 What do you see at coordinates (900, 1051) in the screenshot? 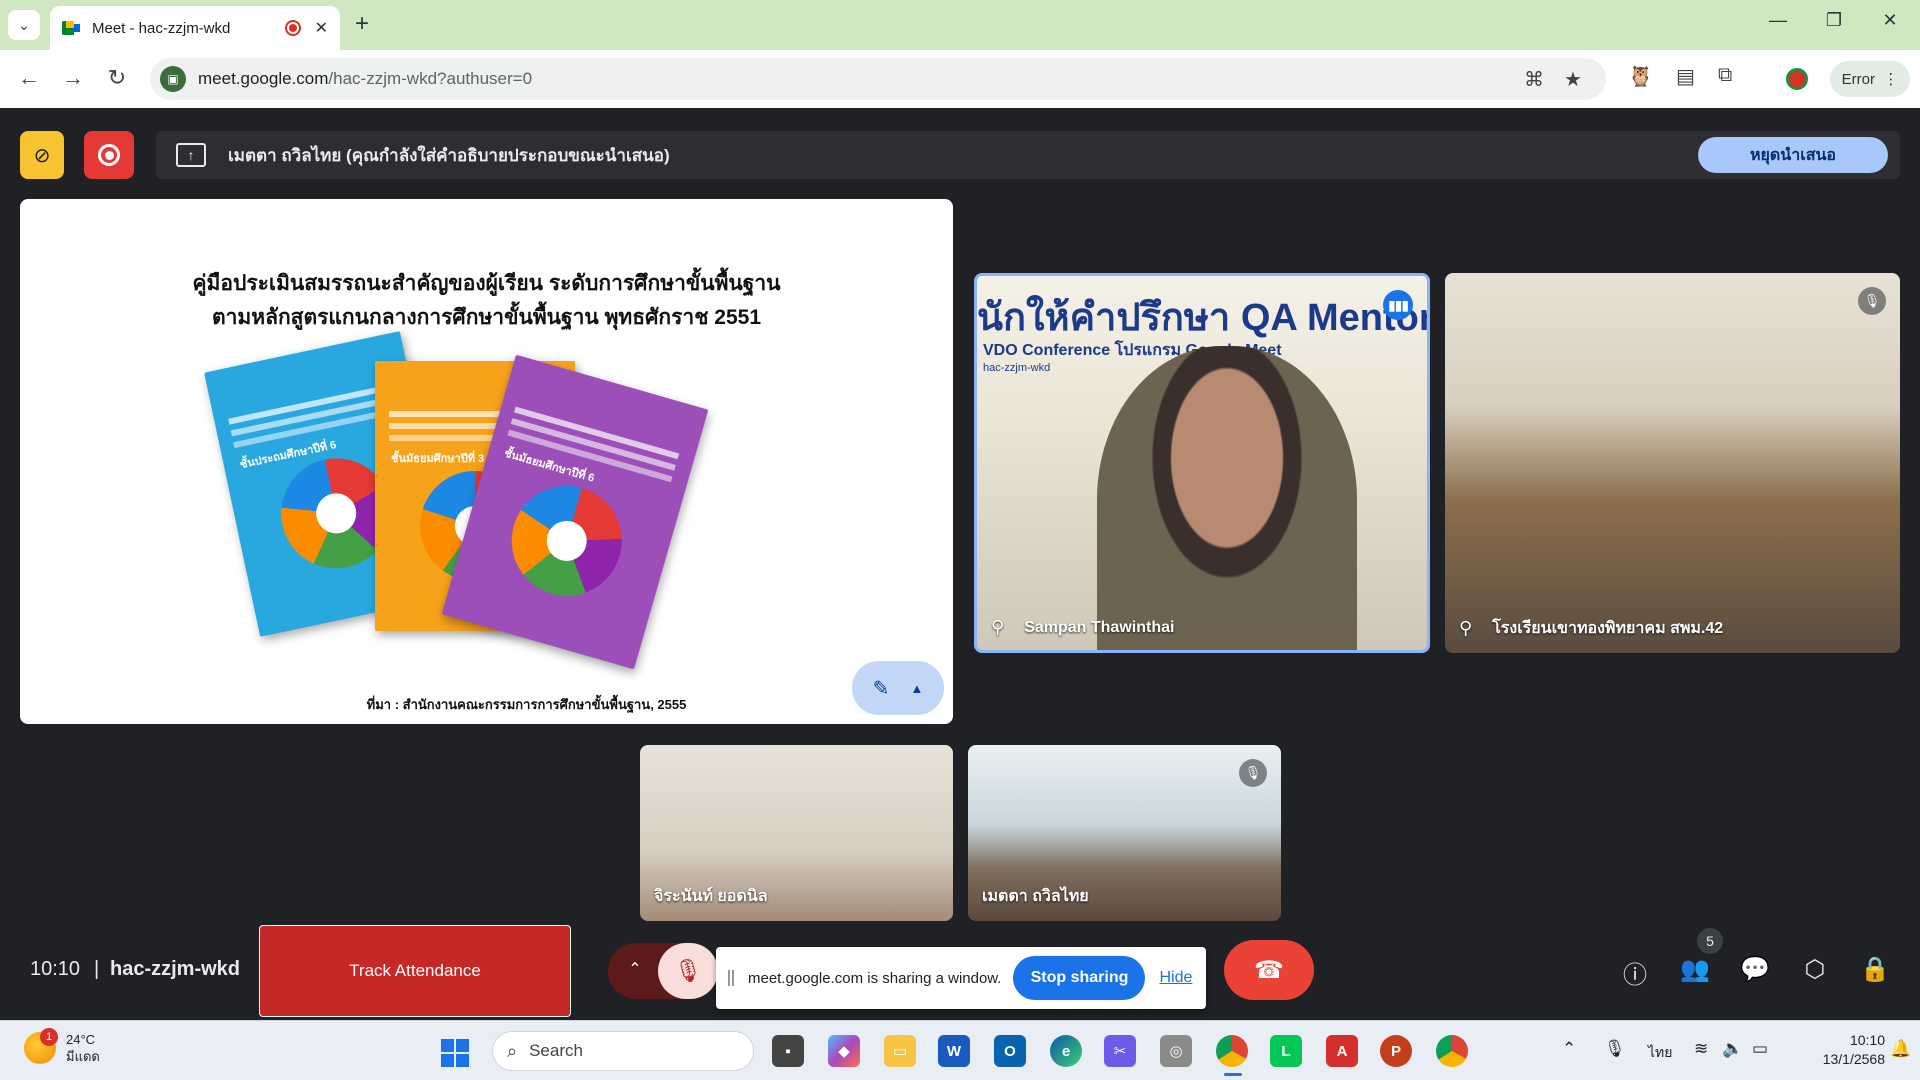
I see `file-explorer-icon: ▭` at bounding box center [900, 1051].